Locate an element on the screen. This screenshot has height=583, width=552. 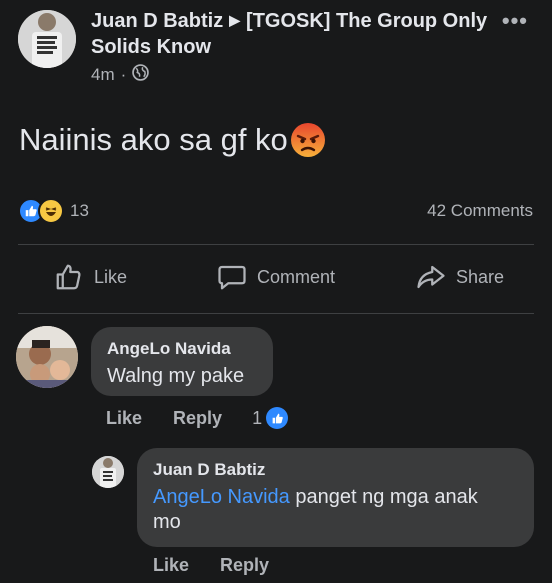
reply-like-button: Like is located at coordinates (171, 565).